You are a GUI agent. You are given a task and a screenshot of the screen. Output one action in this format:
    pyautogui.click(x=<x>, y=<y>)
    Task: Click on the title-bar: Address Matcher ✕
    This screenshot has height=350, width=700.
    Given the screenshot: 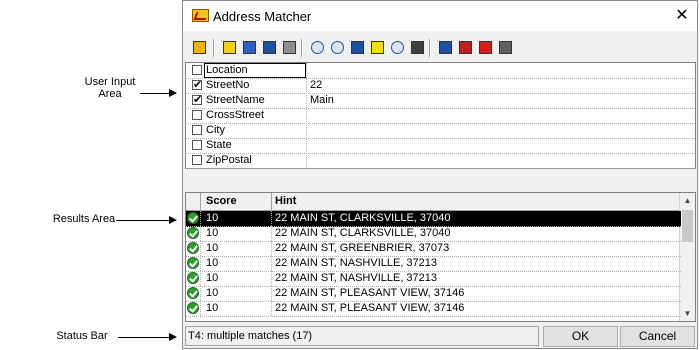 What is the action you would take?
    pyautogui.click(x=440, y=16)
    